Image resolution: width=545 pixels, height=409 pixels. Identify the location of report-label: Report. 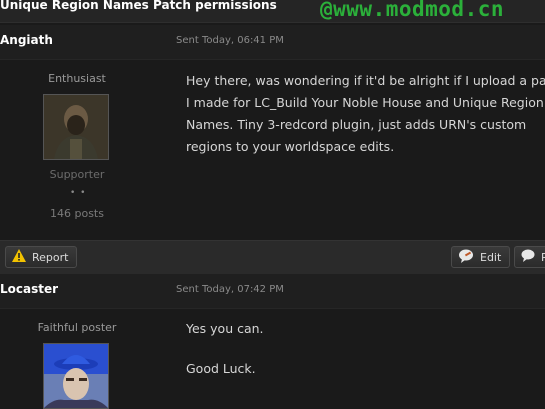
(50, 257).